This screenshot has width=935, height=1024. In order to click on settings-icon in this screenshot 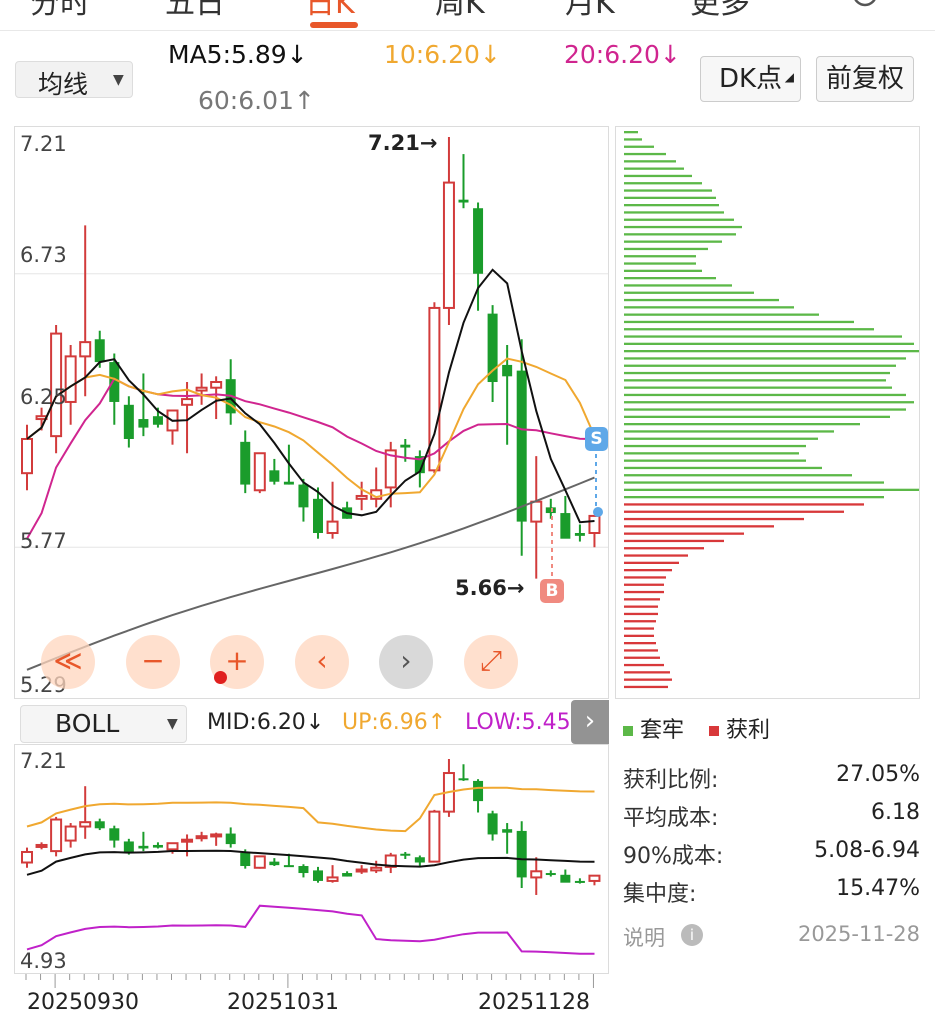, I will do `click(865, 8)`.